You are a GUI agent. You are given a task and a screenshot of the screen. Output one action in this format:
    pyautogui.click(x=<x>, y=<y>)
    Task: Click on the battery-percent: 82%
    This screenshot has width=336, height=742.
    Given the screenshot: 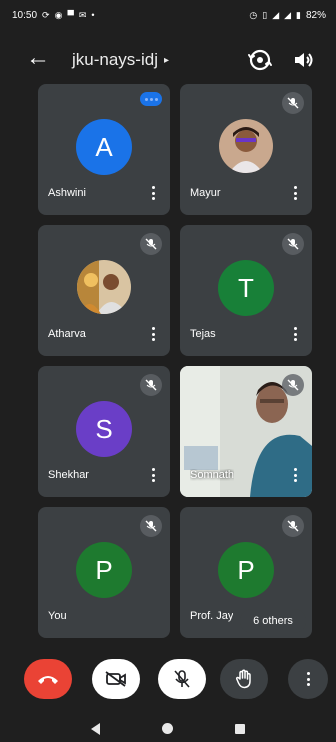 What is the action you would take?
    pyautogui.click(x=315, y=15)
    